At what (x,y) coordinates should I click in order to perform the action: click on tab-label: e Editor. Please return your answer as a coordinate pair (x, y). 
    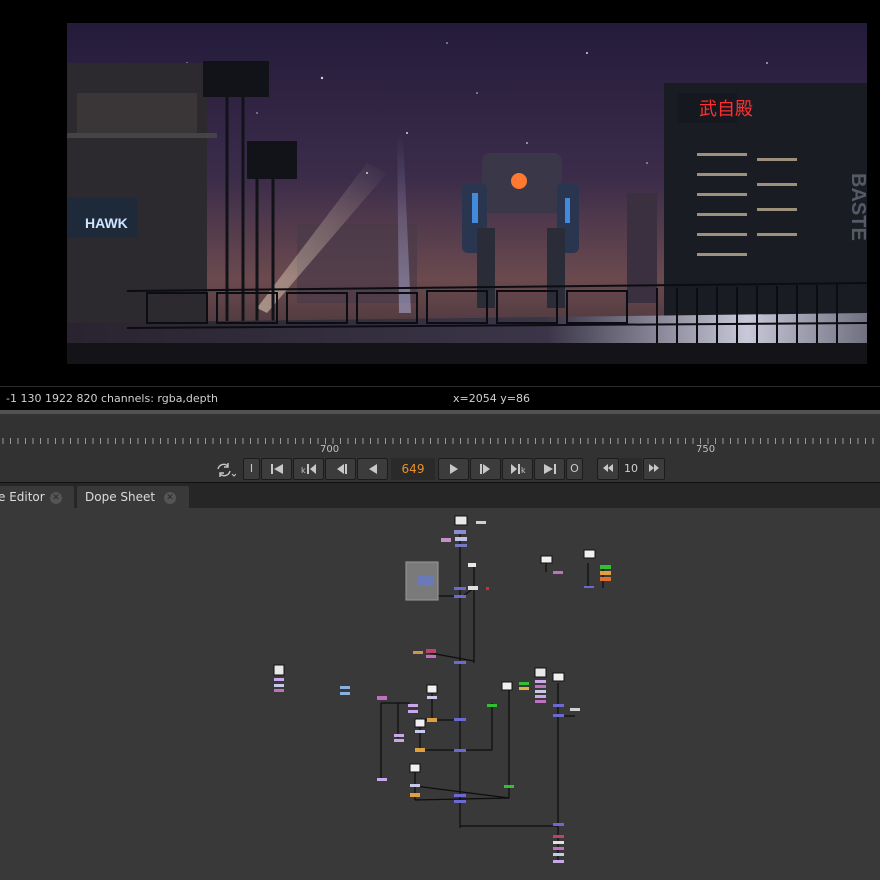
    Looking at the image, I should click on (22, 497).